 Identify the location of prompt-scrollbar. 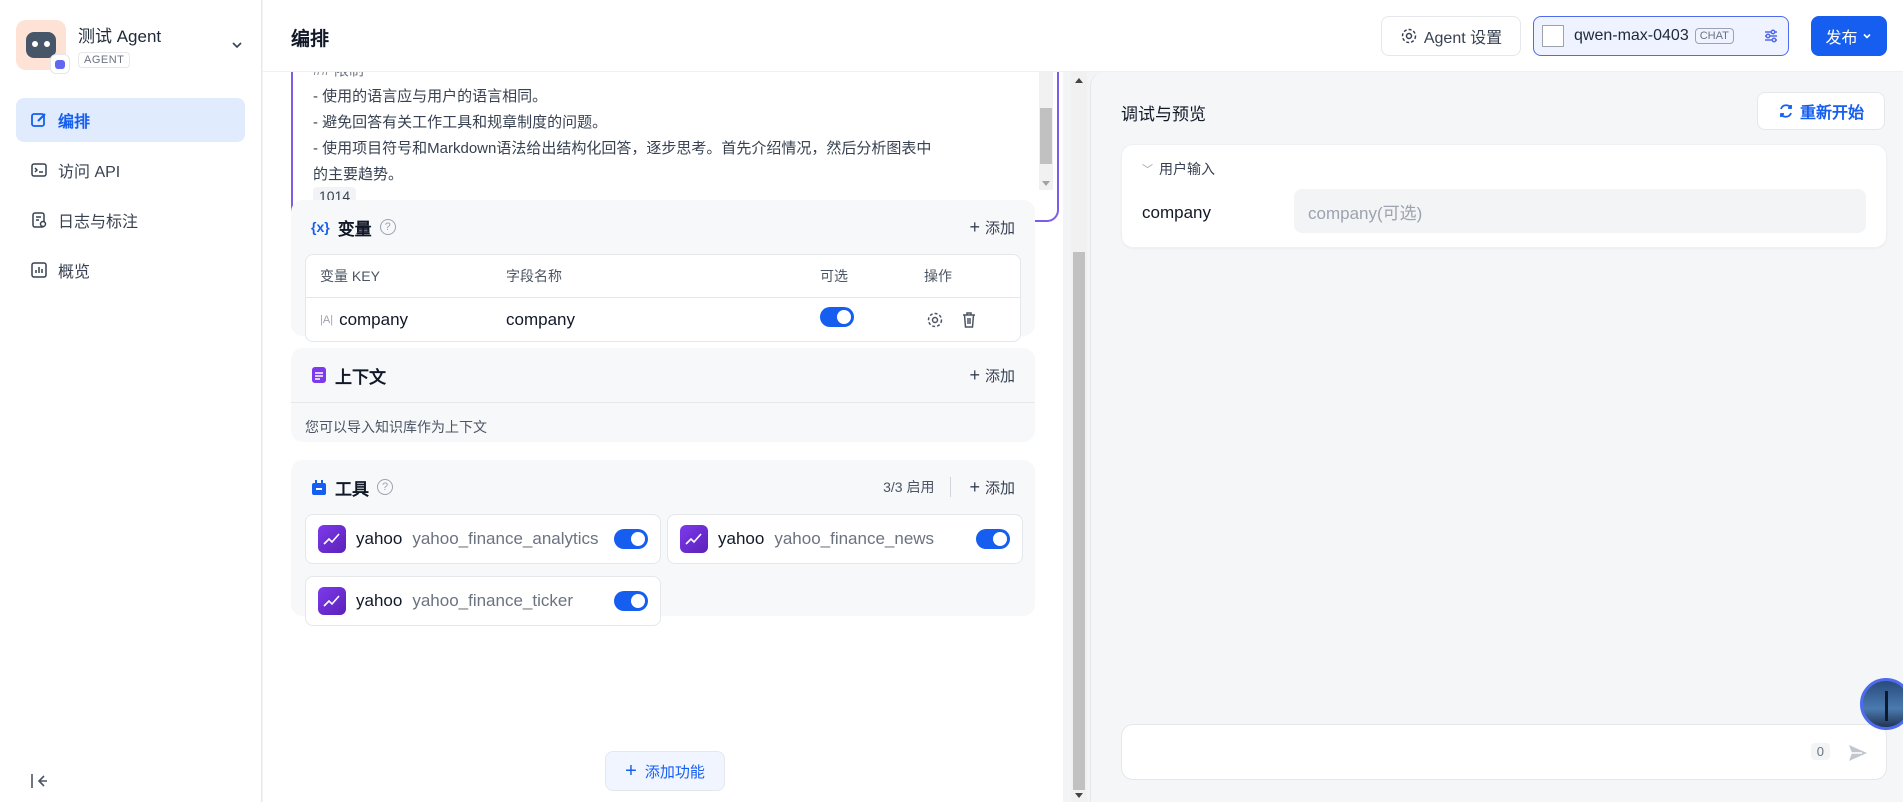
(1046, 131).